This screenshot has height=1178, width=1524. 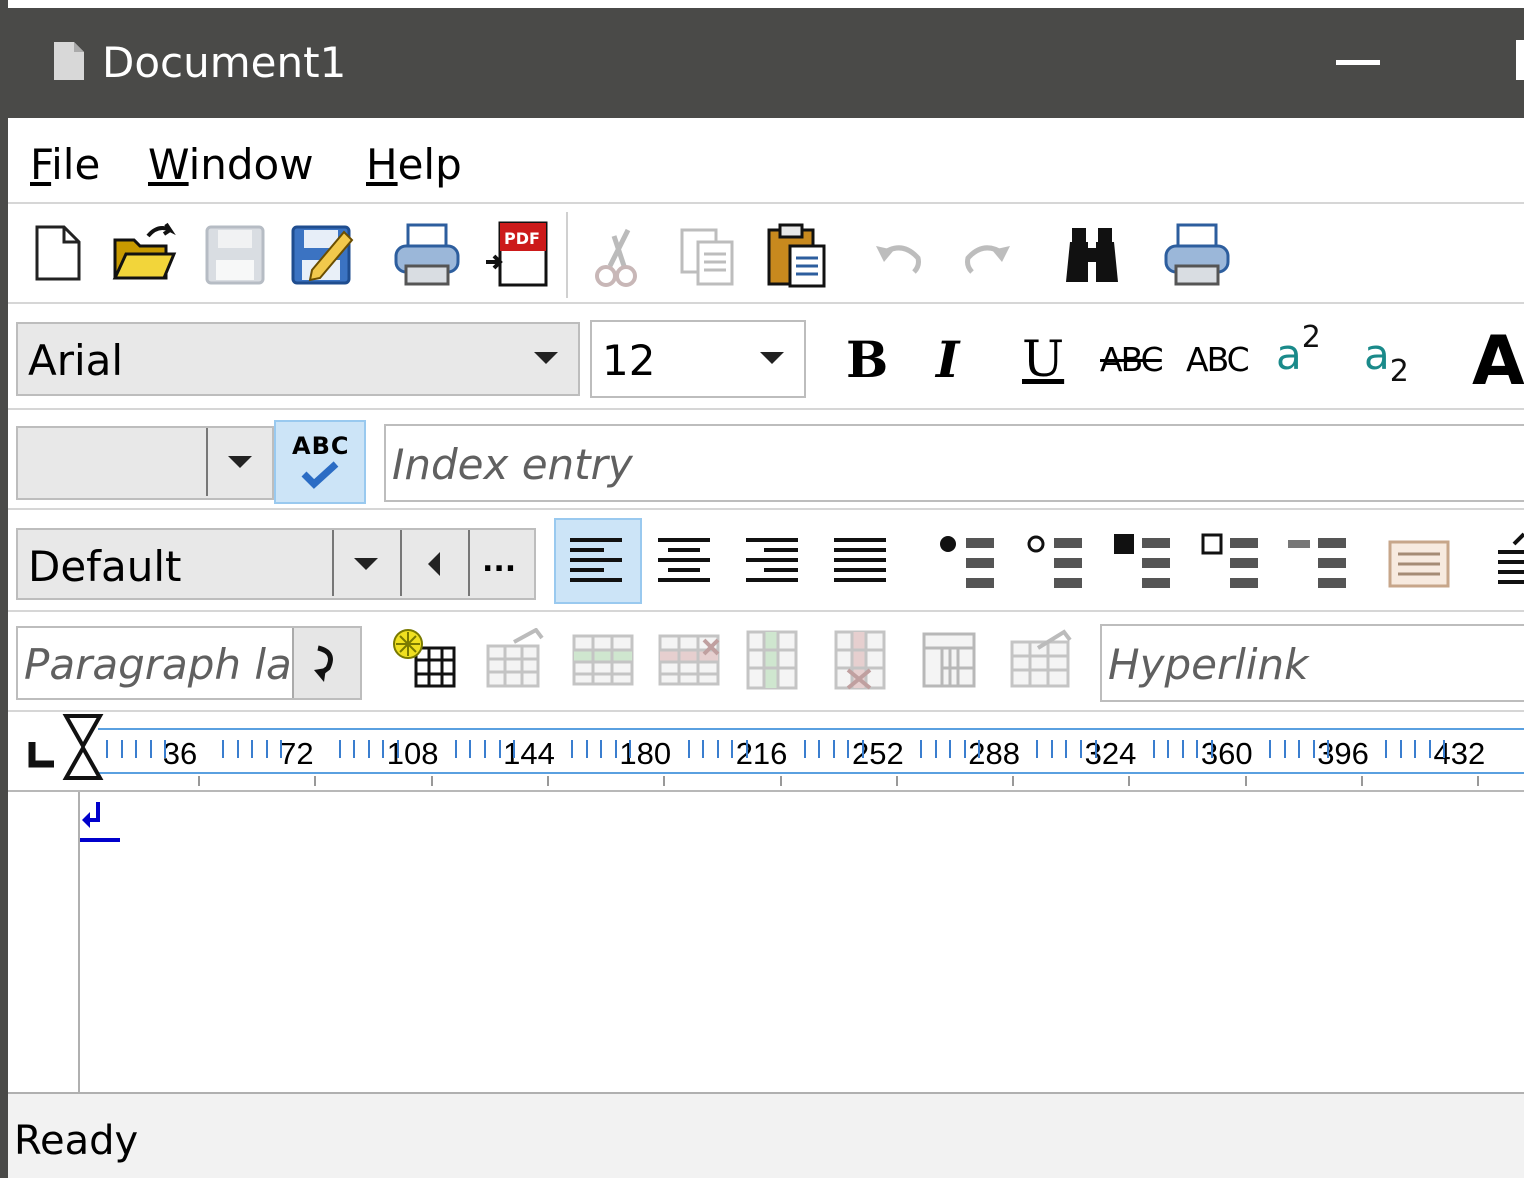 What do you see at coordinates (1043, 359) in the screenshot?
I see `underline-button: U` at bounding box center [1043, 359].